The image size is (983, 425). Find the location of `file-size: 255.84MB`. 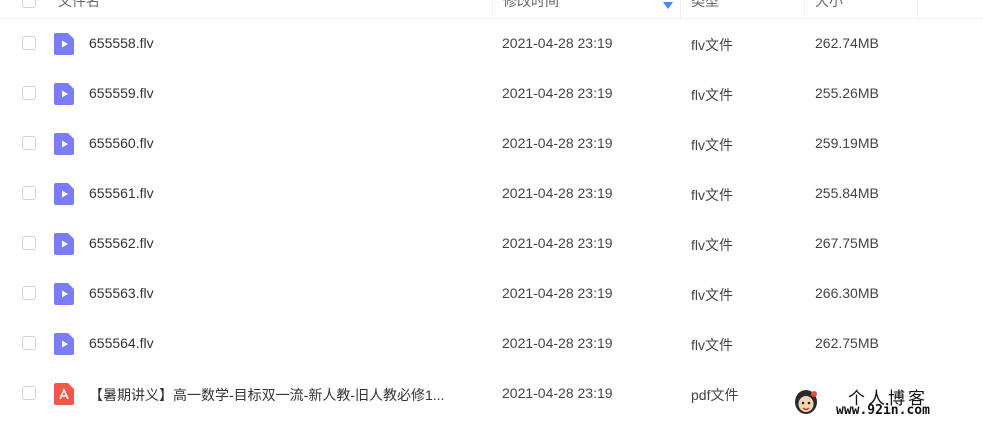

file-size: 255.84MB is located at coordinates (847, 193).